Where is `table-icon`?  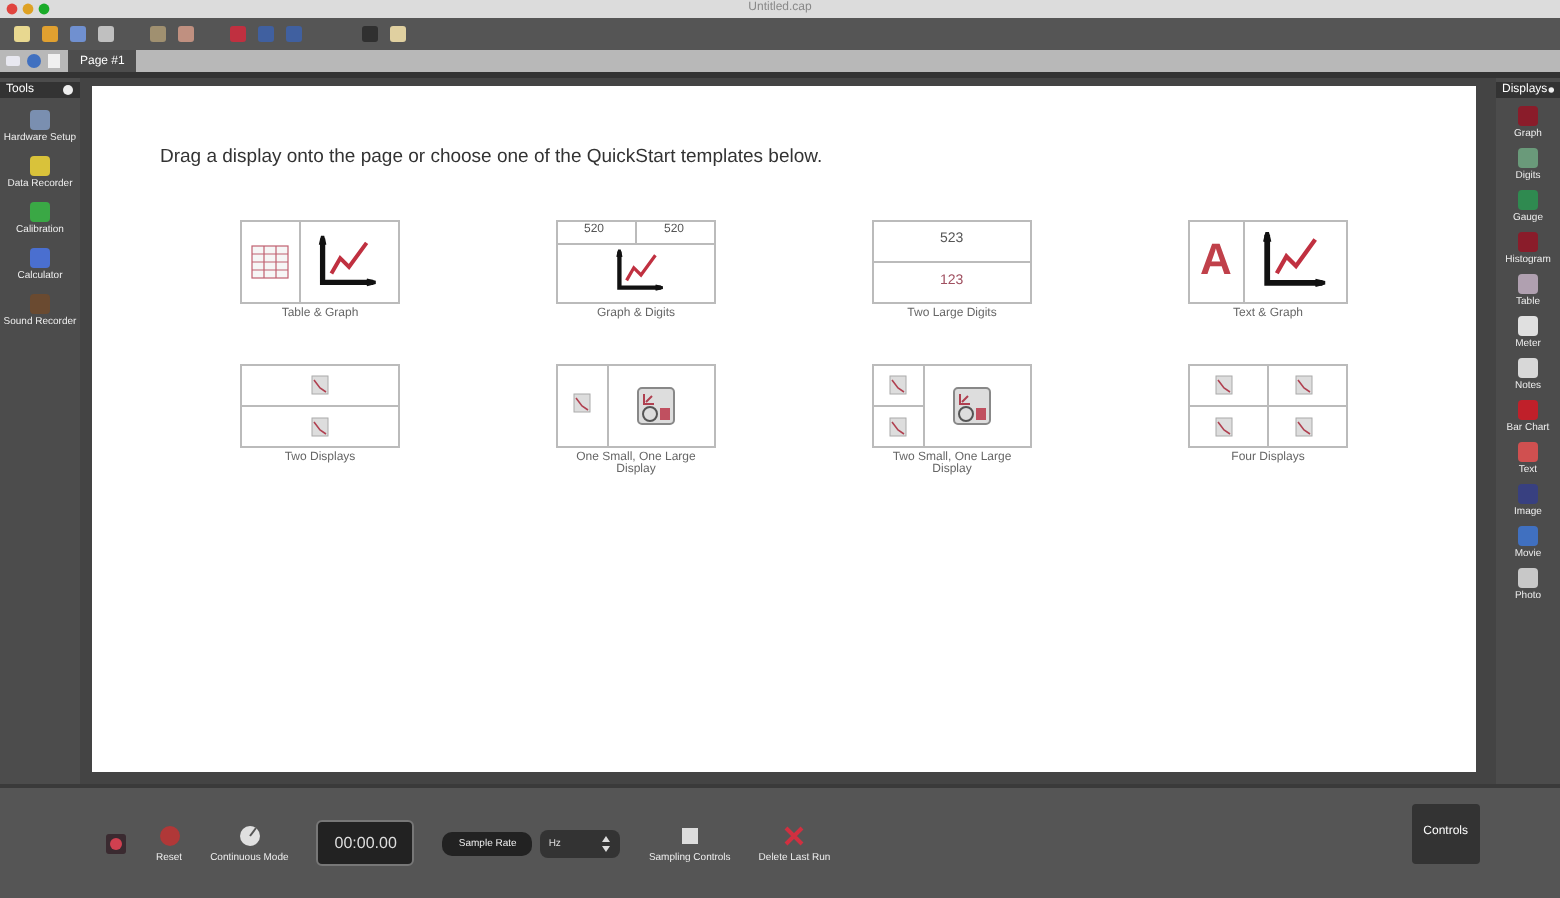
table-icon is located at coordinates (270, 262).